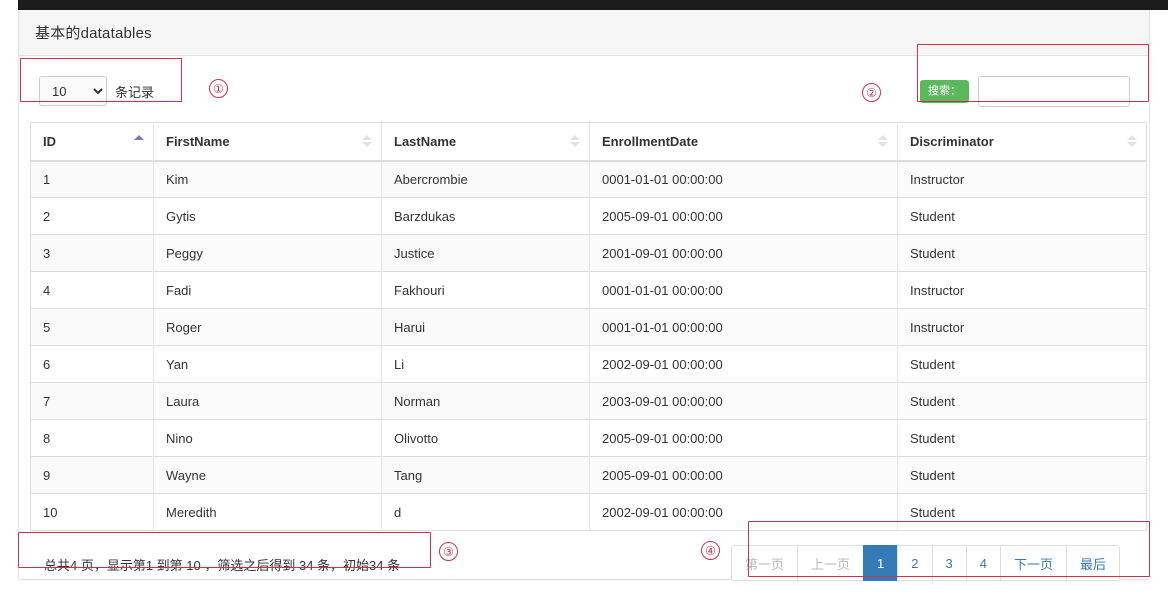 This screenshot has width=1168, height=597. What do you see at coordinates (948, 563) in the screenshot?
I see `pagination-button: 3` at bounding box center [948, 563].